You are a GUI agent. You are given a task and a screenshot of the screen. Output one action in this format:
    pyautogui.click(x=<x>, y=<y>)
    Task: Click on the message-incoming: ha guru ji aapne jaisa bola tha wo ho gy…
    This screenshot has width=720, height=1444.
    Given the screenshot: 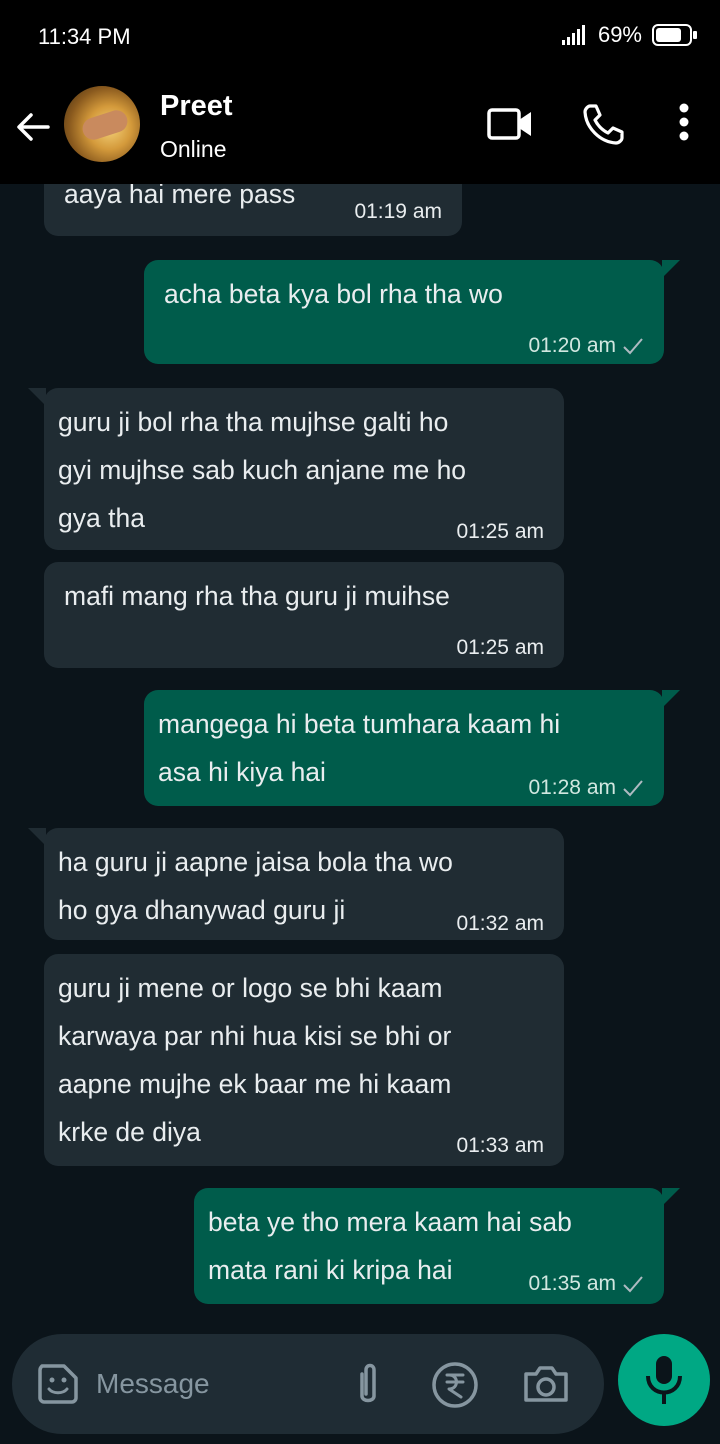 What is the action you would take?
    pyautogui.click(x=296, y=884)
    